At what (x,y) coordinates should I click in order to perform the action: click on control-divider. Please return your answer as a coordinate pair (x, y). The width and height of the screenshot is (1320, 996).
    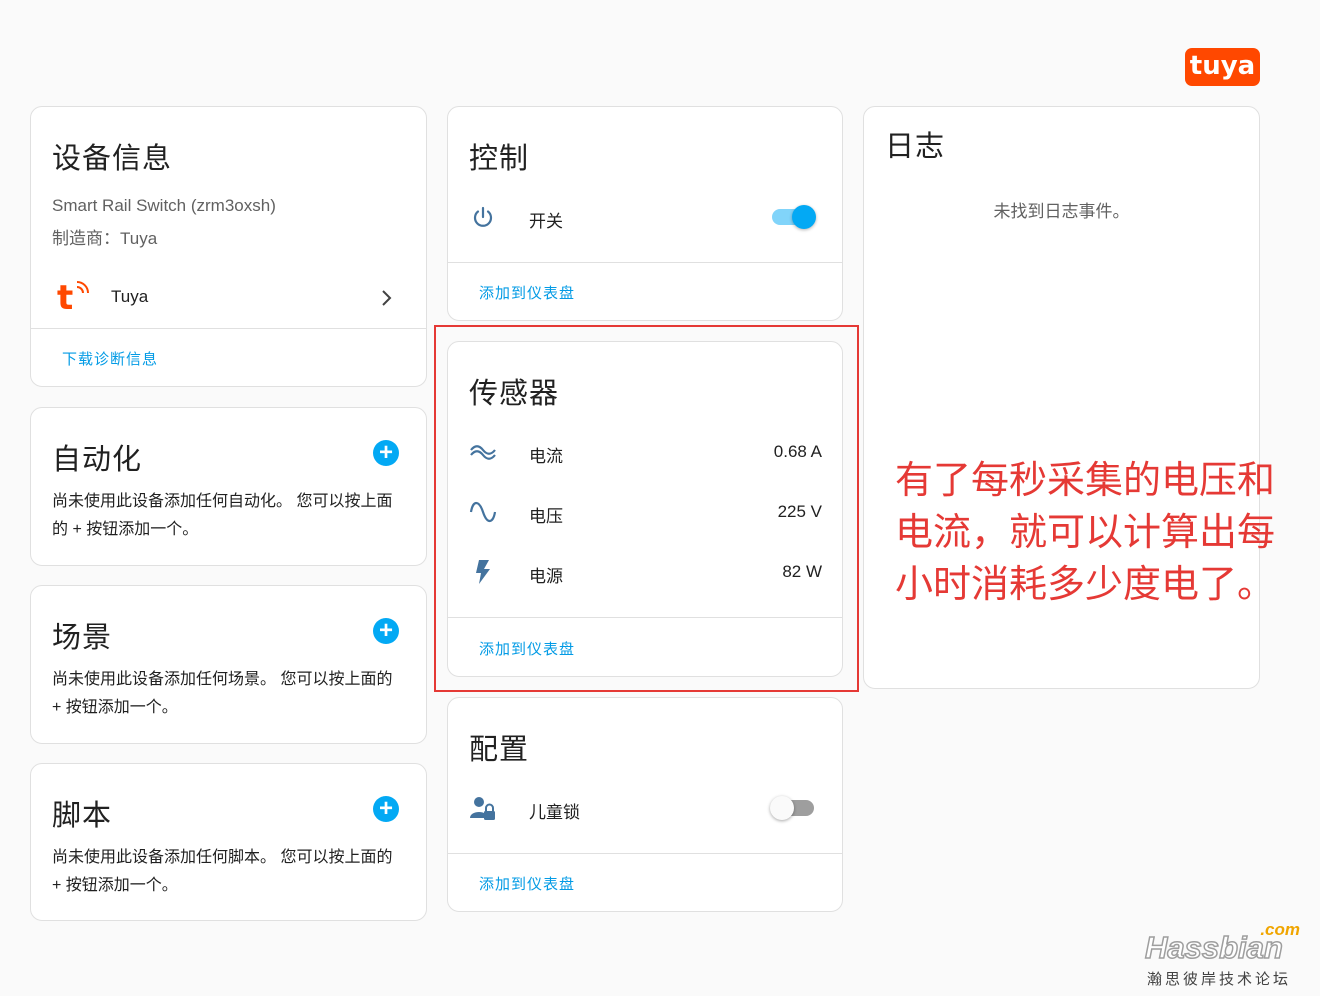
    Looking at the image, I should click on (645, 262).